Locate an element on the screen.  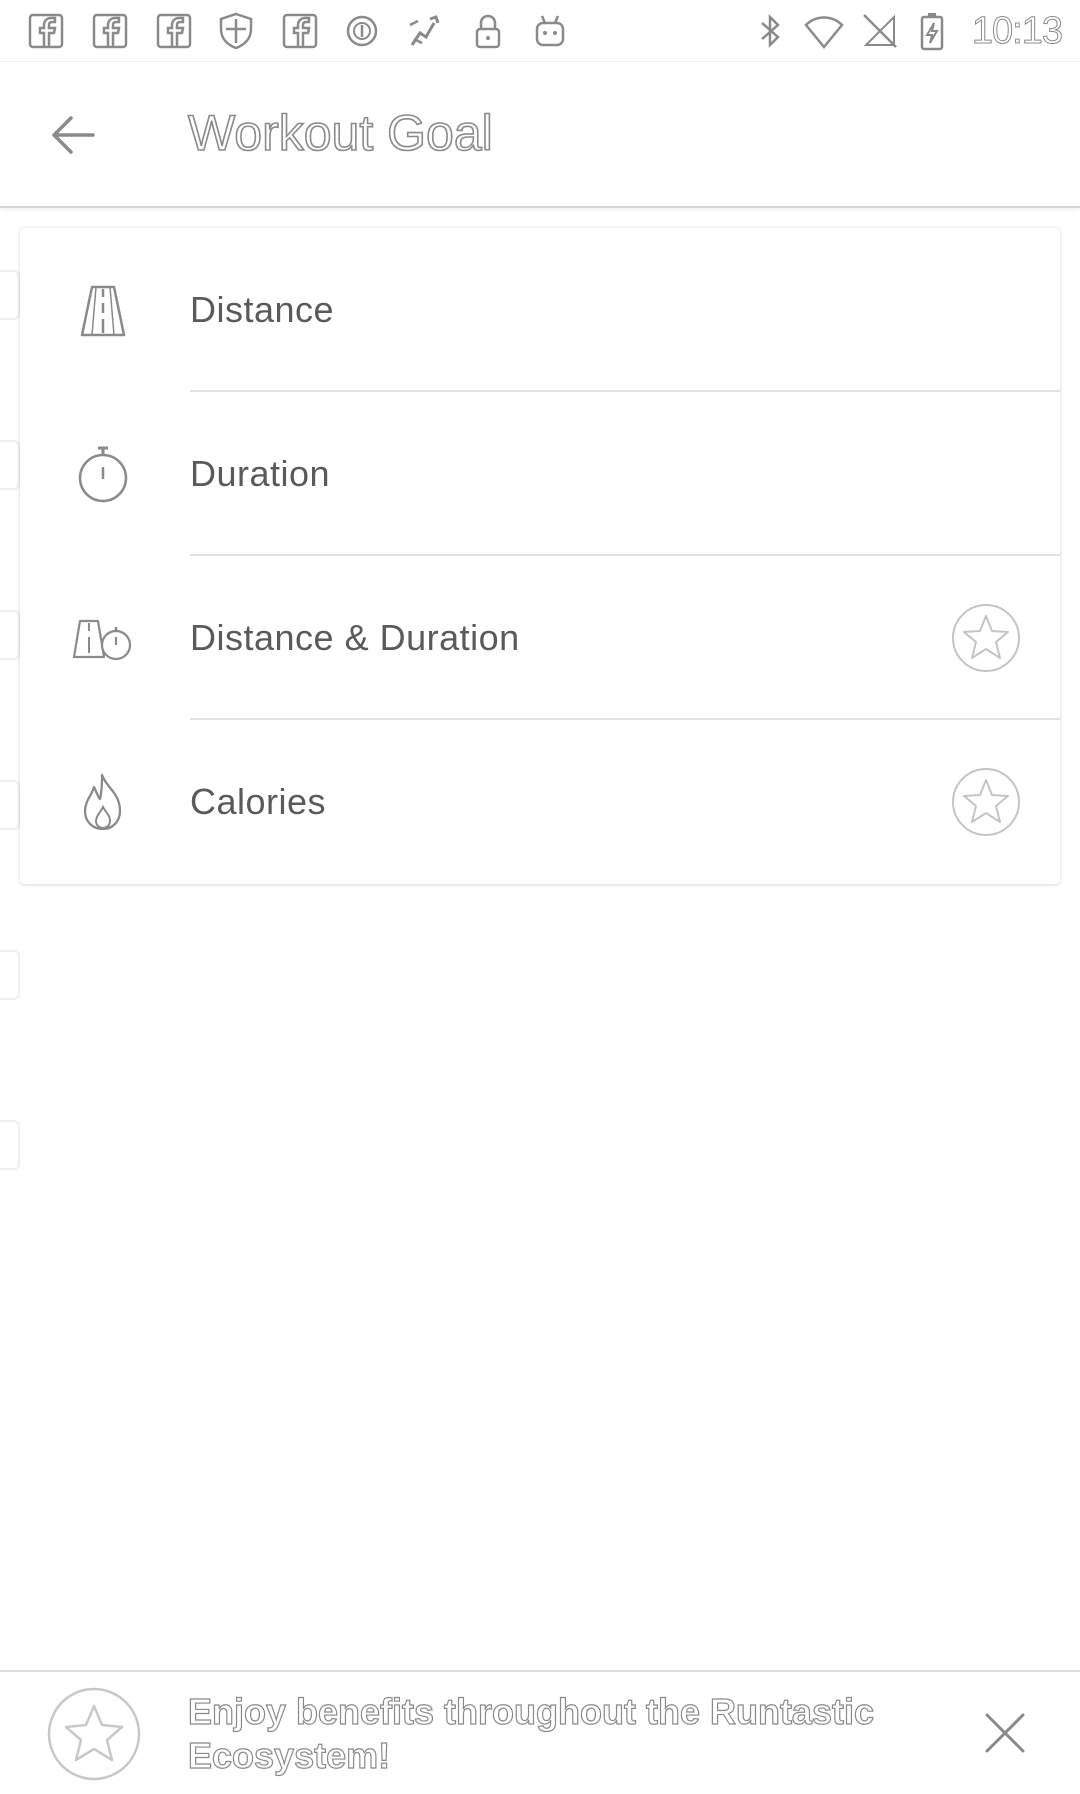
goal-option-duration: Duration is located at coordinates (540, 474).